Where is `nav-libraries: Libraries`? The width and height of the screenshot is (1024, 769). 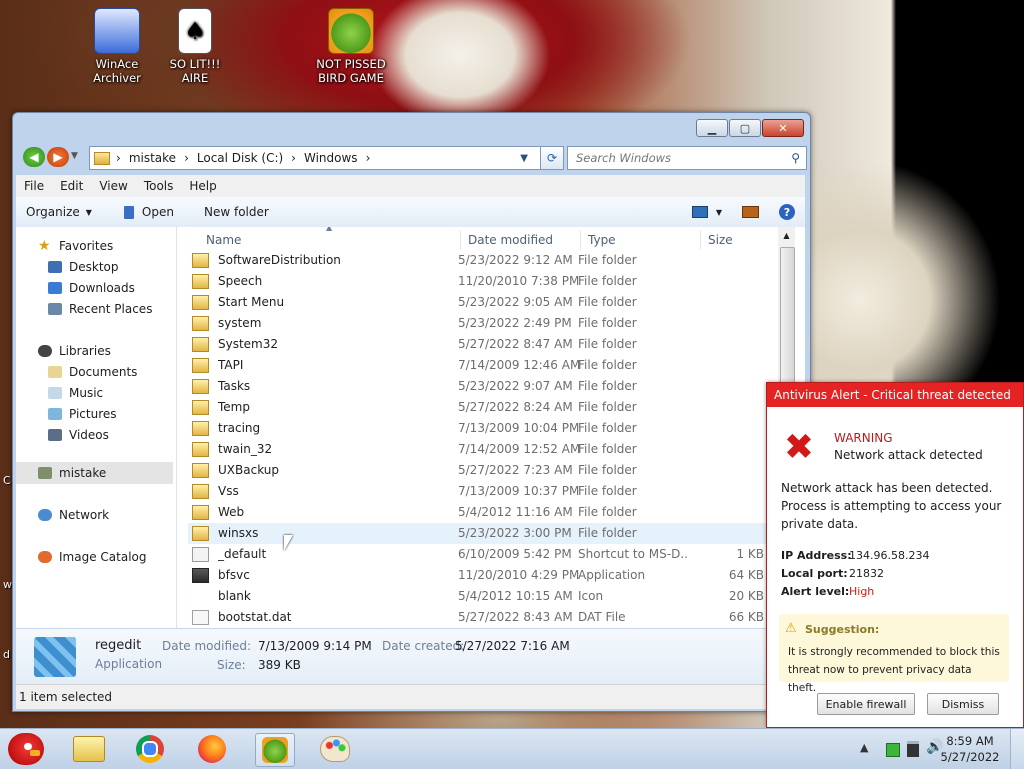
nav-libraries: Libraries is located at coordinates (74, 351).